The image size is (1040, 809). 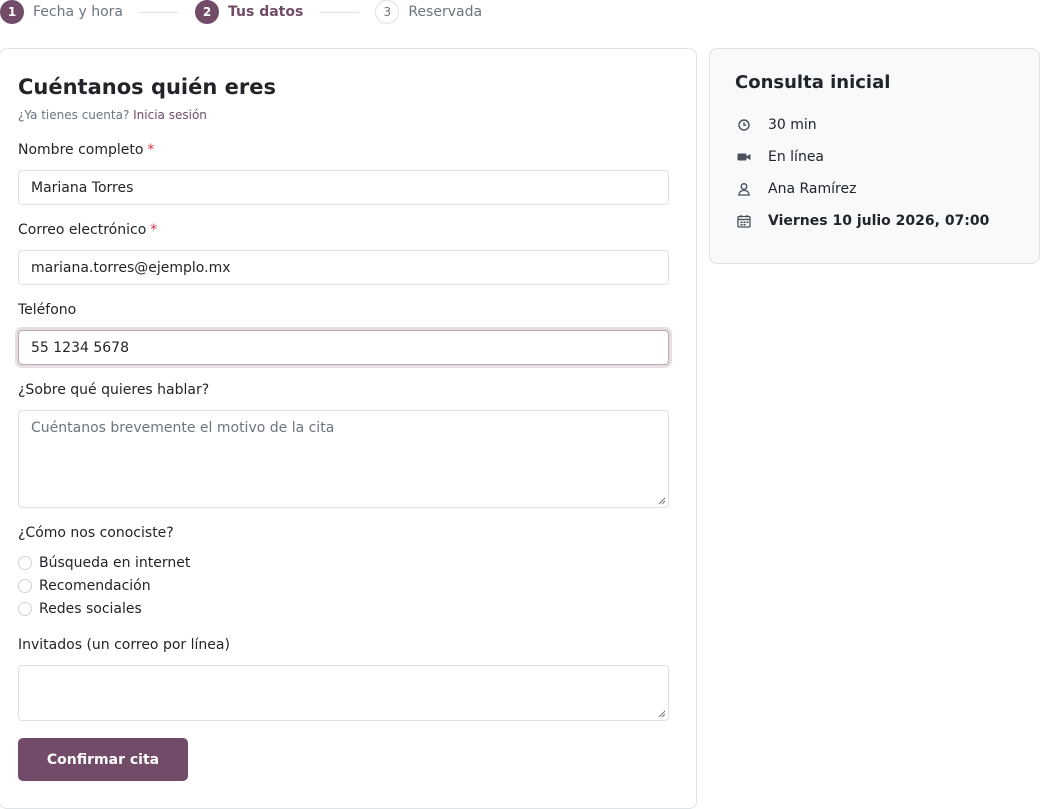 I want to click on email-label-text: Correo electrónico, so click(x=82, y=230).